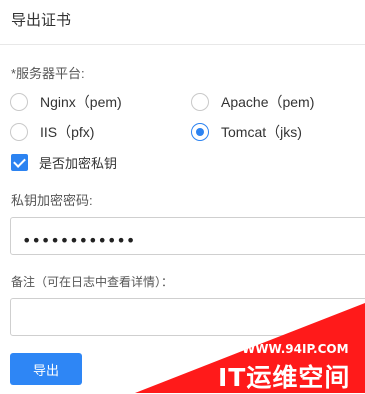  I want to click on dialog-title: 导出证书, so click(41, 20).